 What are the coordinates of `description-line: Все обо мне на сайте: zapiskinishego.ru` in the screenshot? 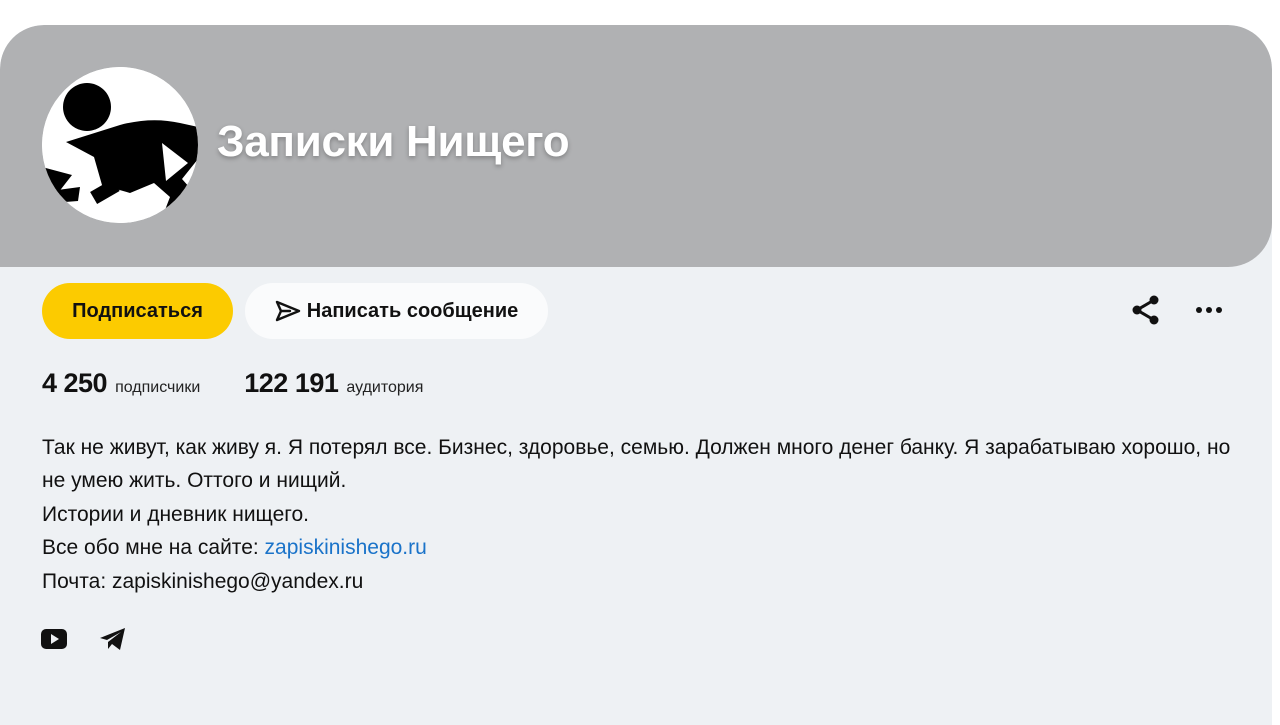 It's located at (637, 547).